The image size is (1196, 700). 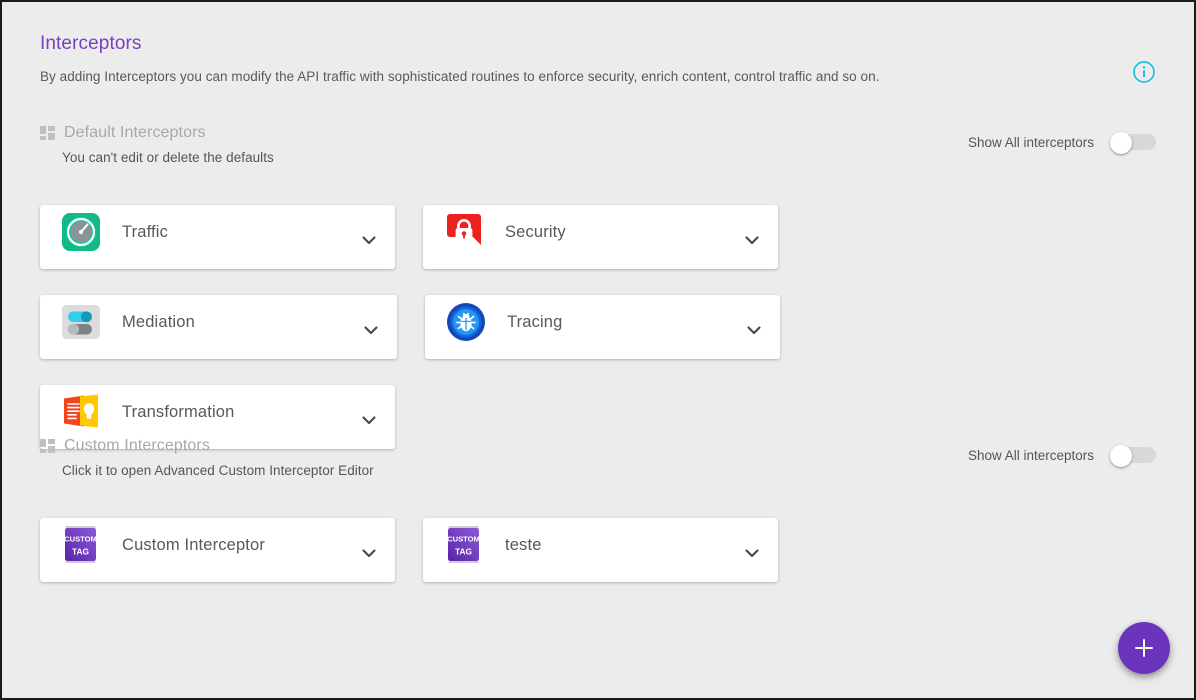 I want to click on default-show-all-toggle-row: Show All interceptors, so click(x=1061, y=143).